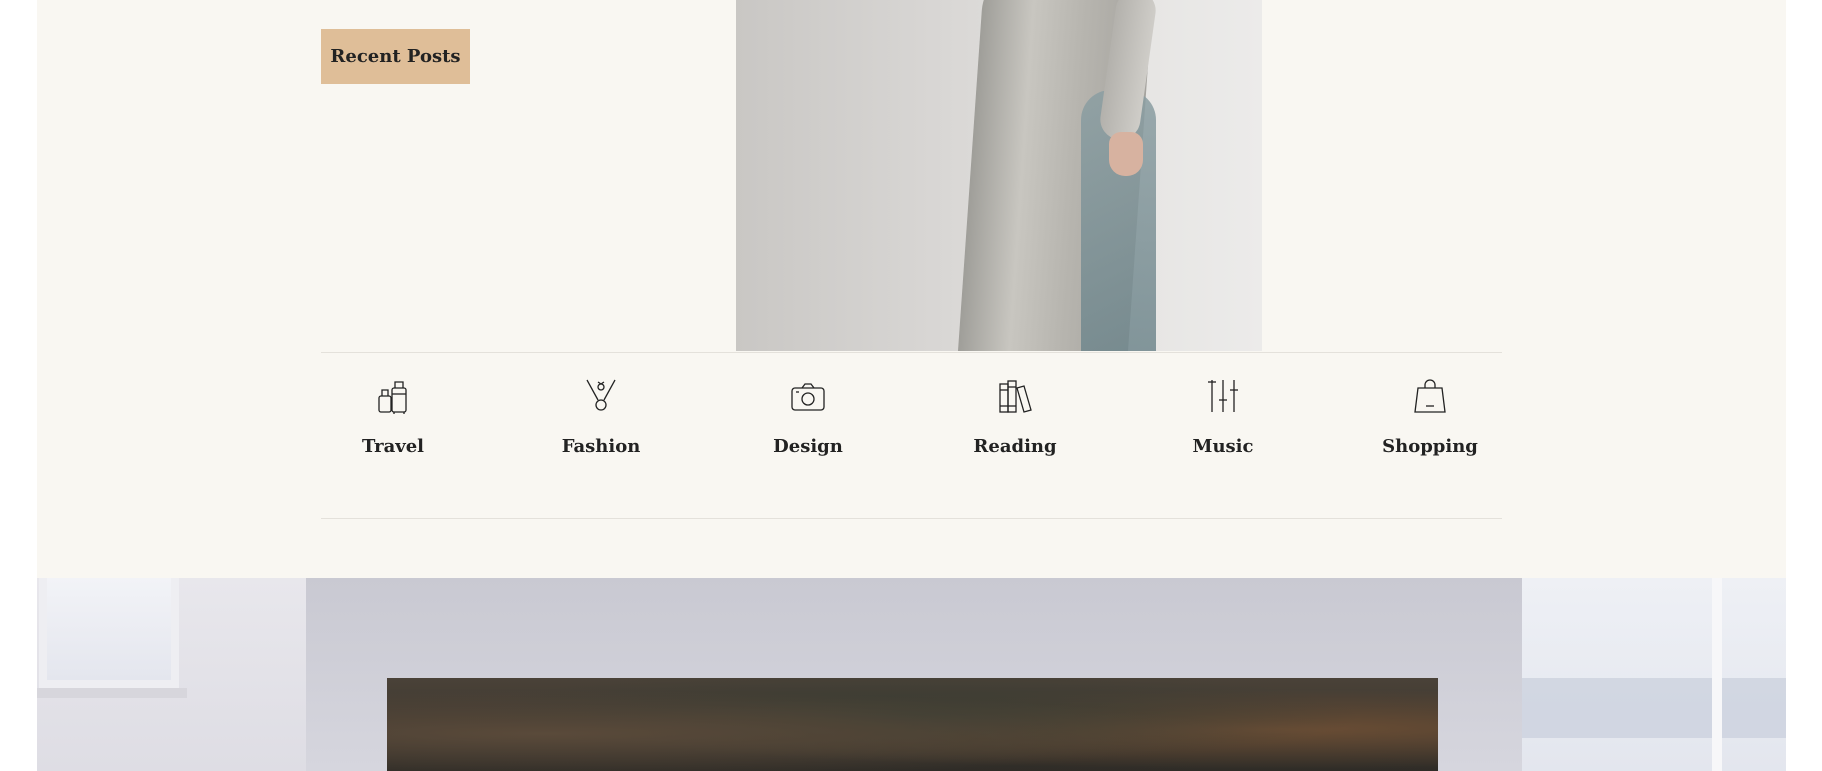 Image resolution: width=1822 pixels, height=771 pixels. I want to click on category-shopping: Shopping, so click(1430, 426).